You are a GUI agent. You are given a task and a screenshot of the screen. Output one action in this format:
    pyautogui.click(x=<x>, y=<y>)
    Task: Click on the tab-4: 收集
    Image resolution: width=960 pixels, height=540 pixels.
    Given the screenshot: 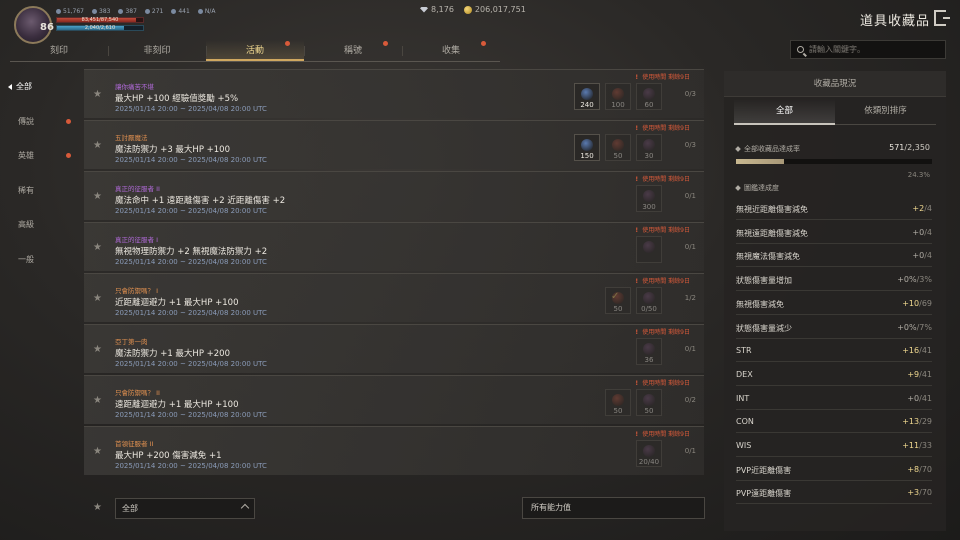 What is the action you would take?
    pyautogui.click(x=451, y=50)
    